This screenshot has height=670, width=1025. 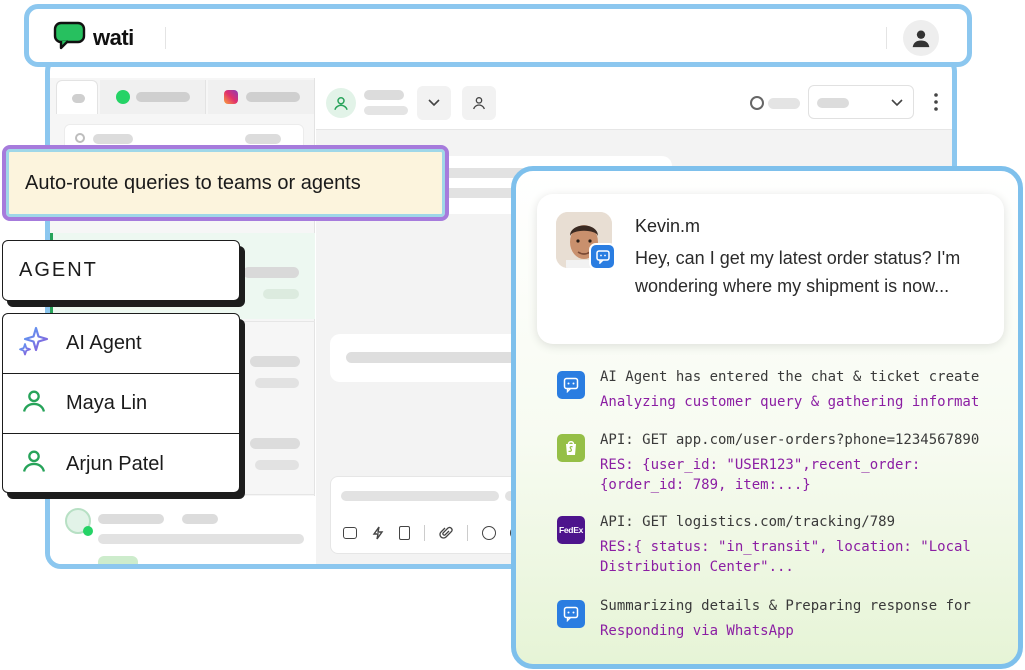 What do you see at coordinates (104, 343) in the screenshot?
I see `agent-option-label: AI Agent` at bounding box center [104, 343].